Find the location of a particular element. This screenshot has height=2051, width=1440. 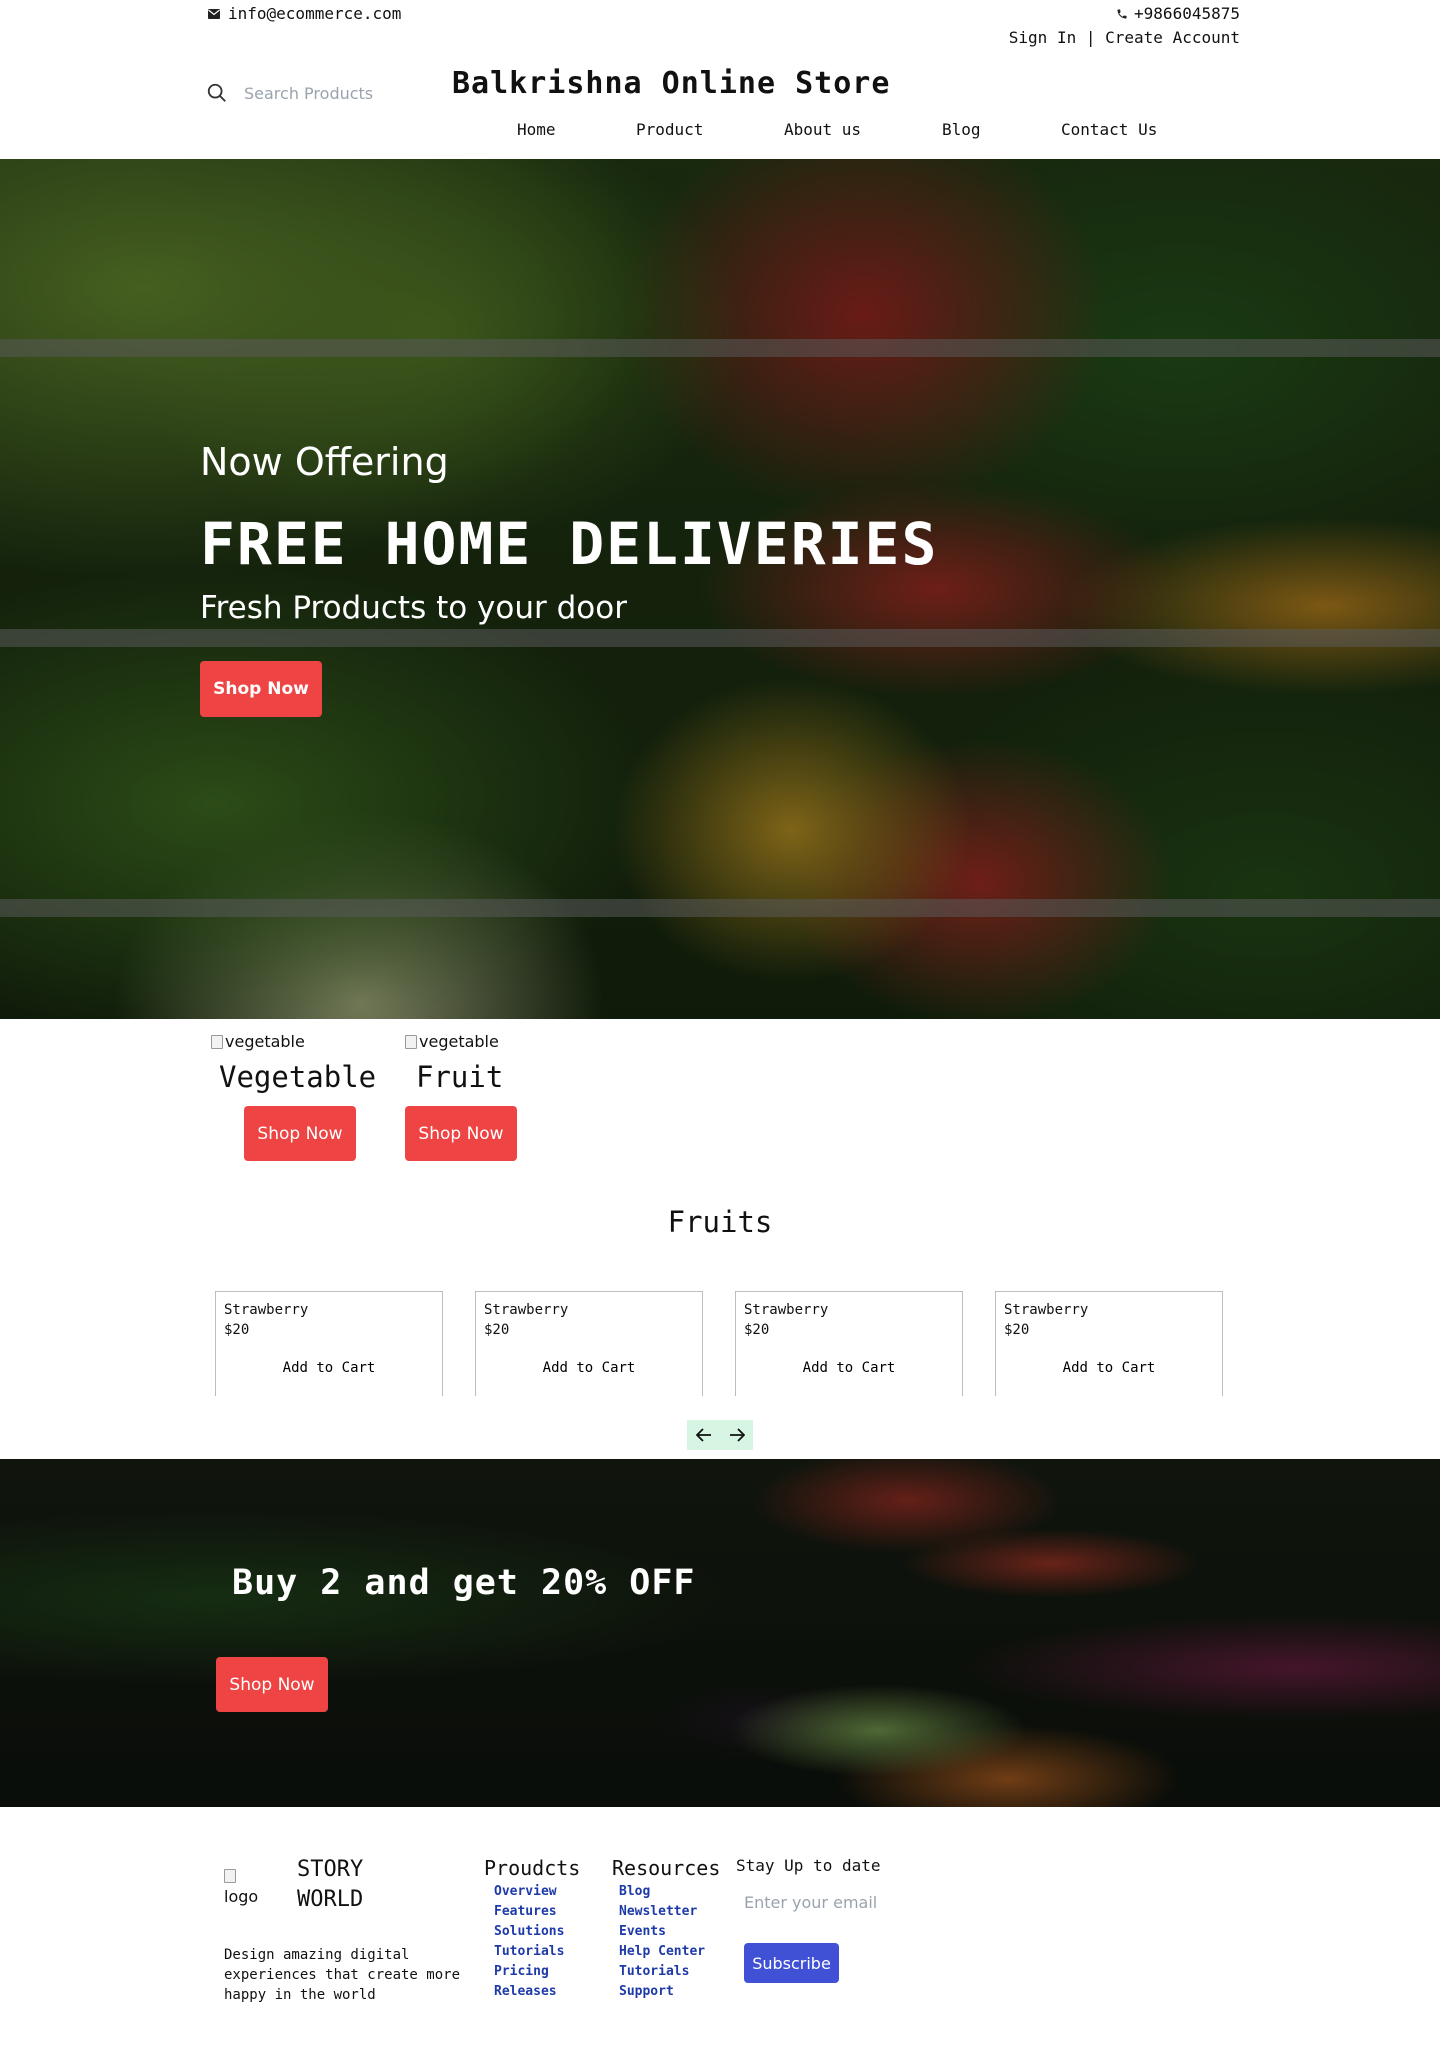

newsletter-title: Stay Up to date is located at coordinates (808, 1865).